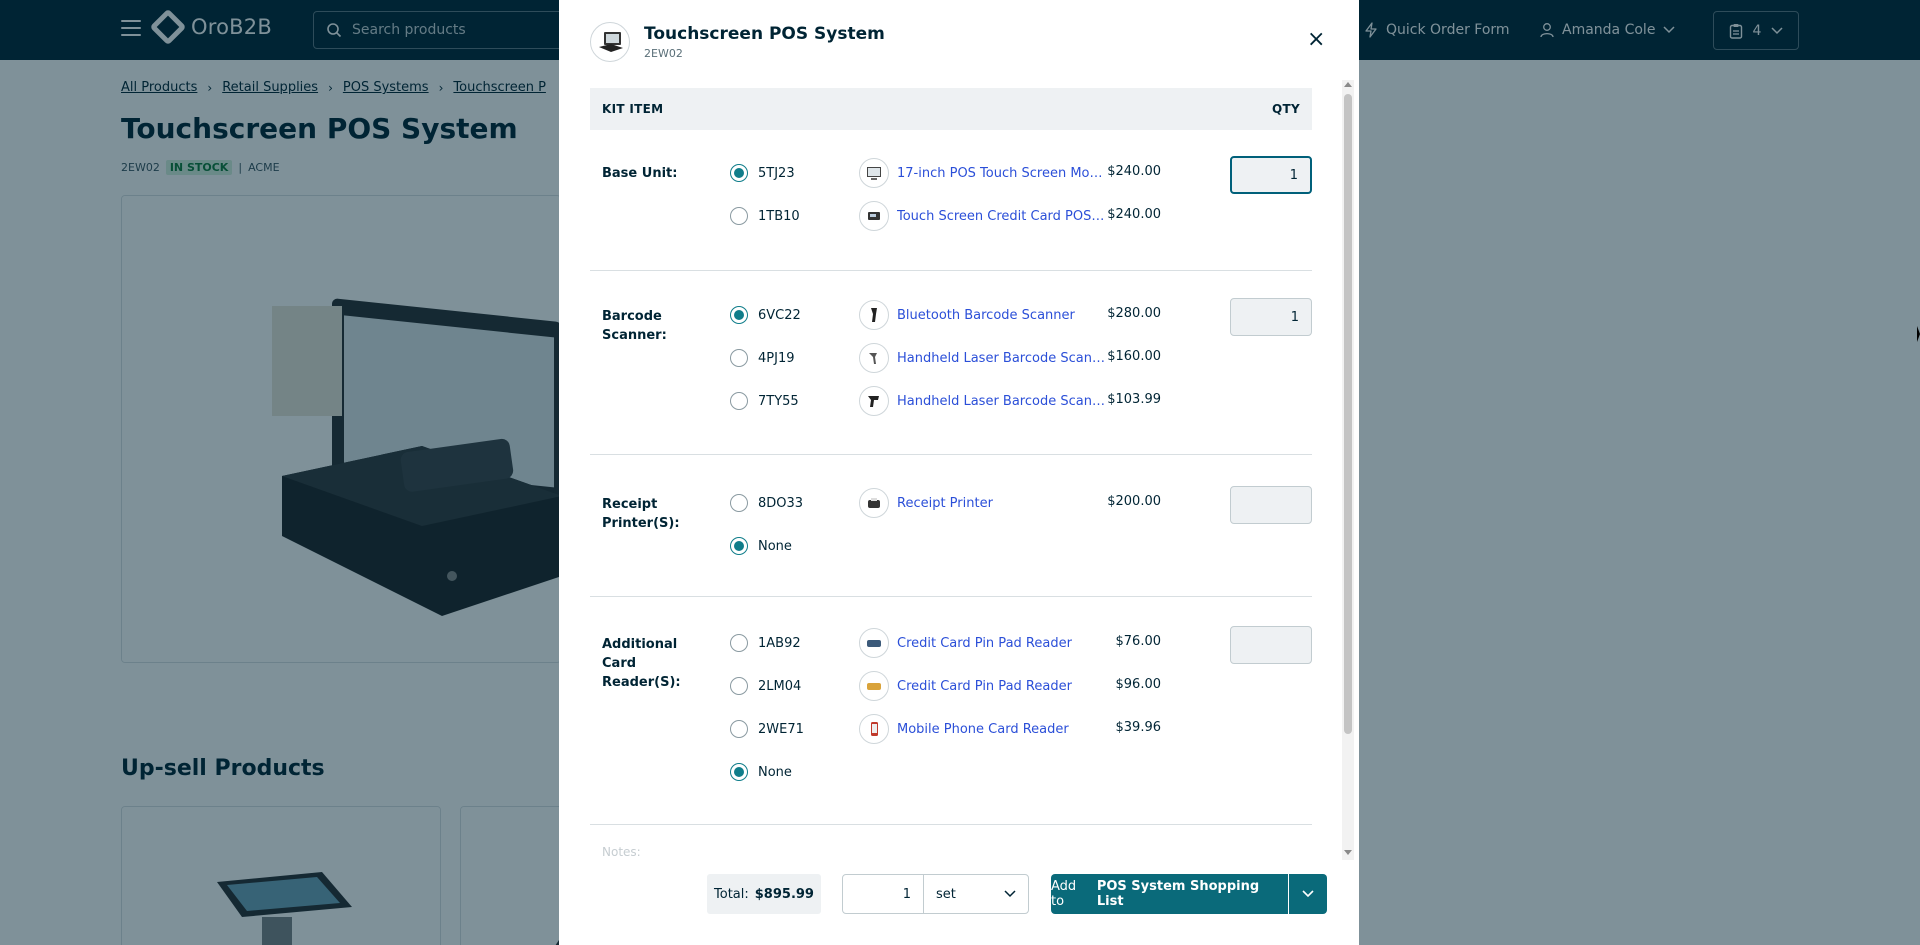  I want to click on phone-reader-thumb-icon, so click(874, 729).